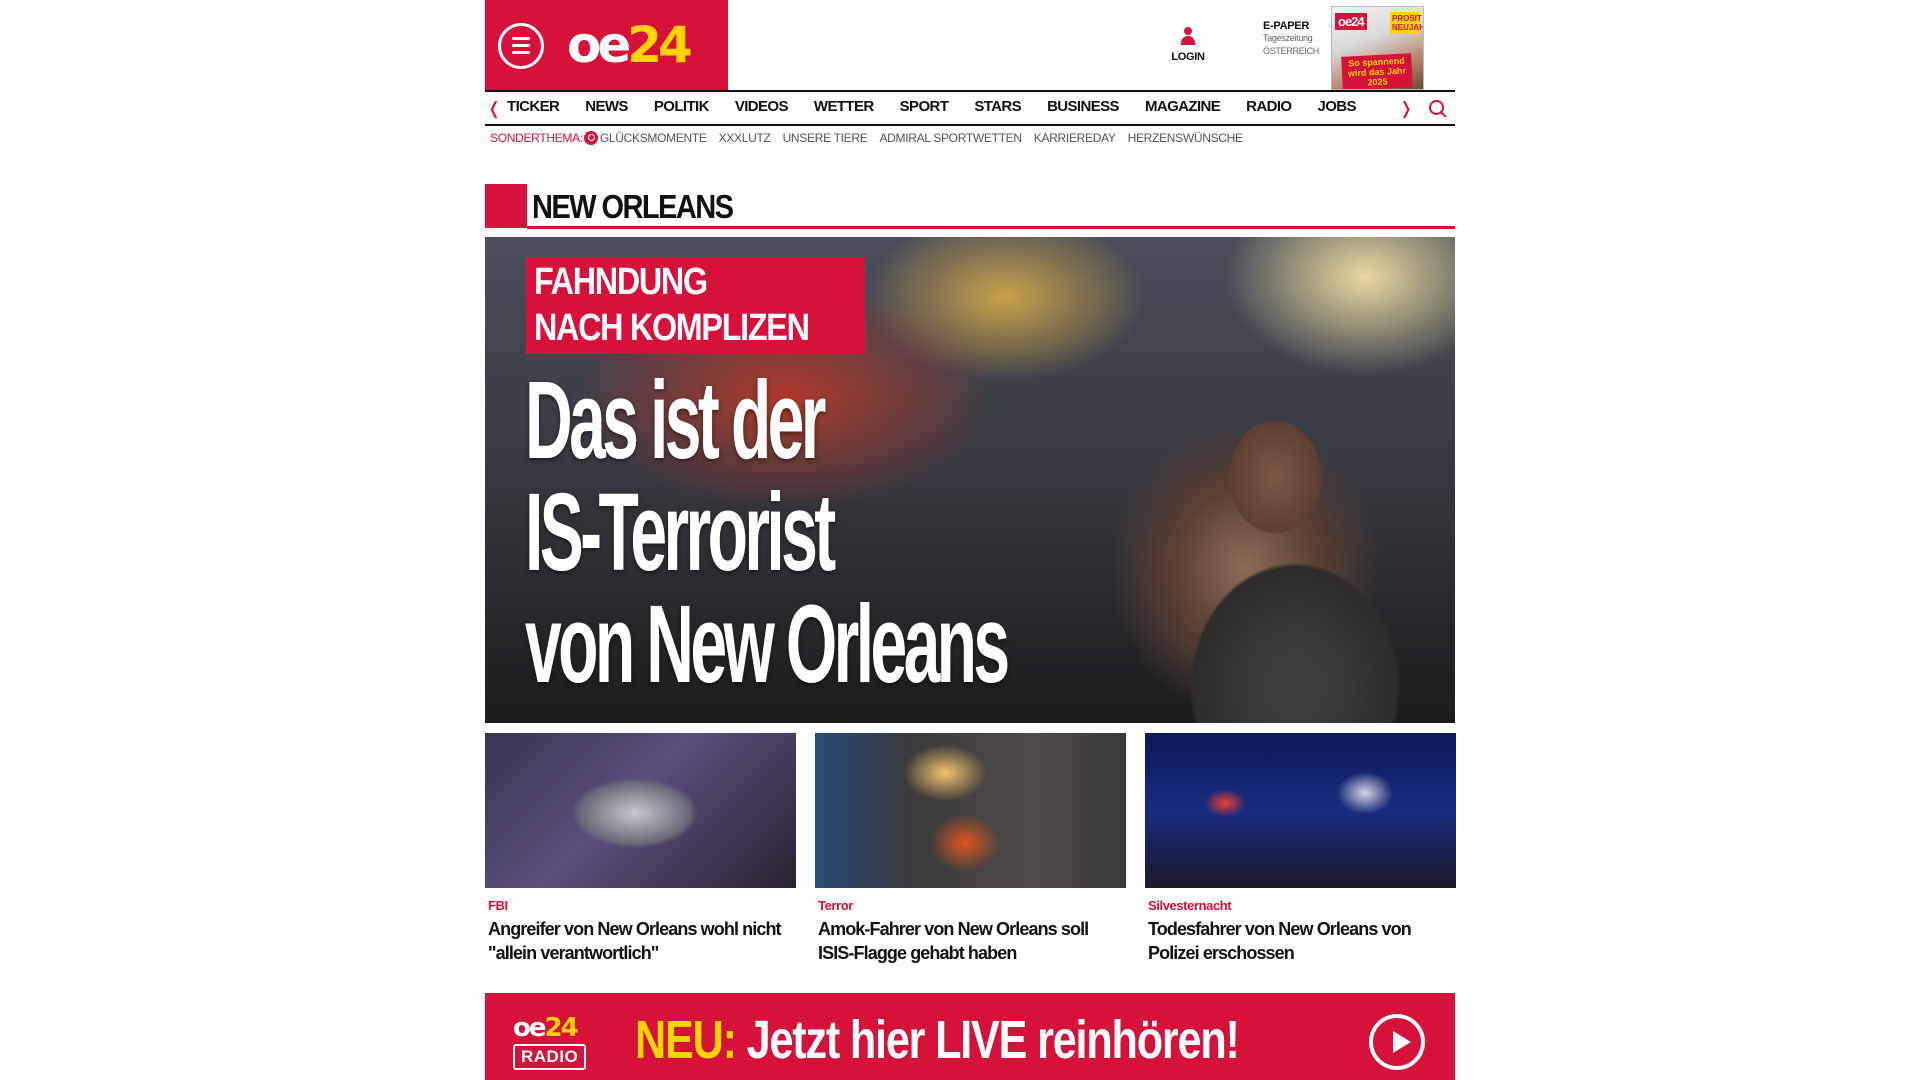 The height and width of the screenshot is (1080, 1920). What do you see at coordinates (606, 106) in the screenshot?
I see `nav-item-news: NEWS` at bounding box center [606, 106].